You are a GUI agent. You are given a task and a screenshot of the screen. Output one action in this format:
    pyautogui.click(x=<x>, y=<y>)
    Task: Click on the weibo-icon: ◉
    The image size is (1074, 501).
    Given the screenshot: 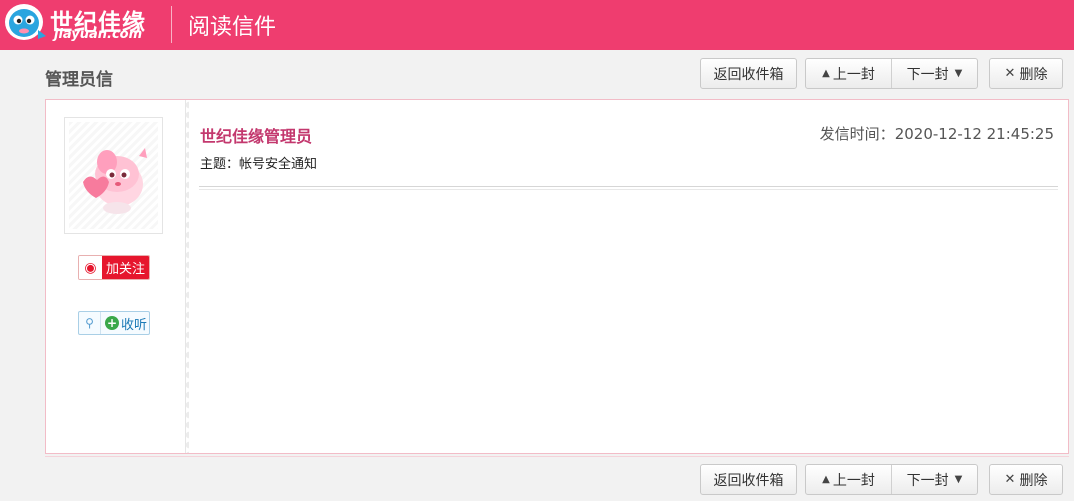 What is the action you would take?
    pyautogui.click(x=90, y=267)
    